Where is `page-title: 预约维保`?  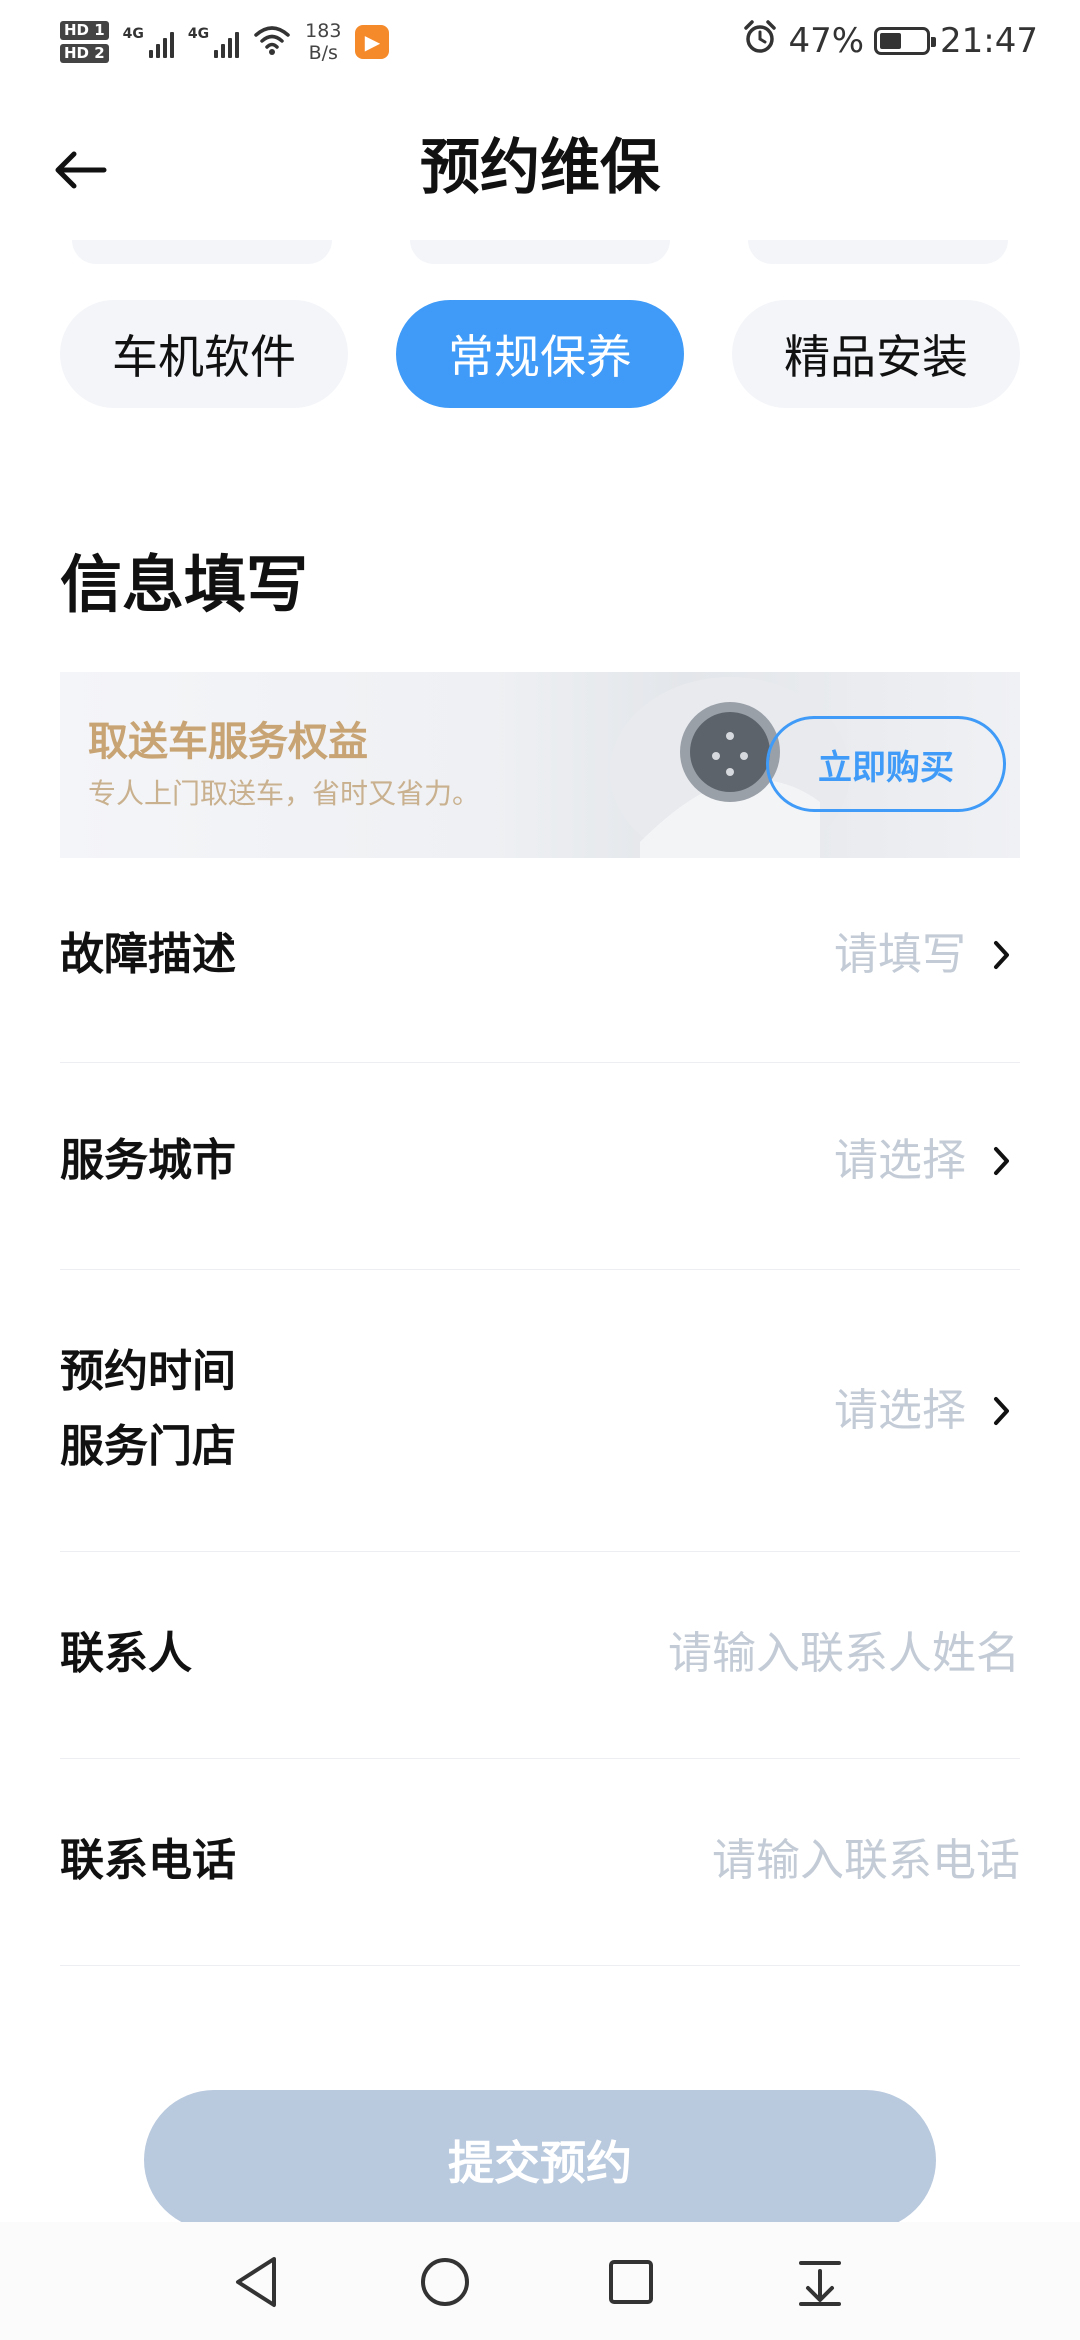 page-title: 预约维保 is located at coordinates (540, 168).